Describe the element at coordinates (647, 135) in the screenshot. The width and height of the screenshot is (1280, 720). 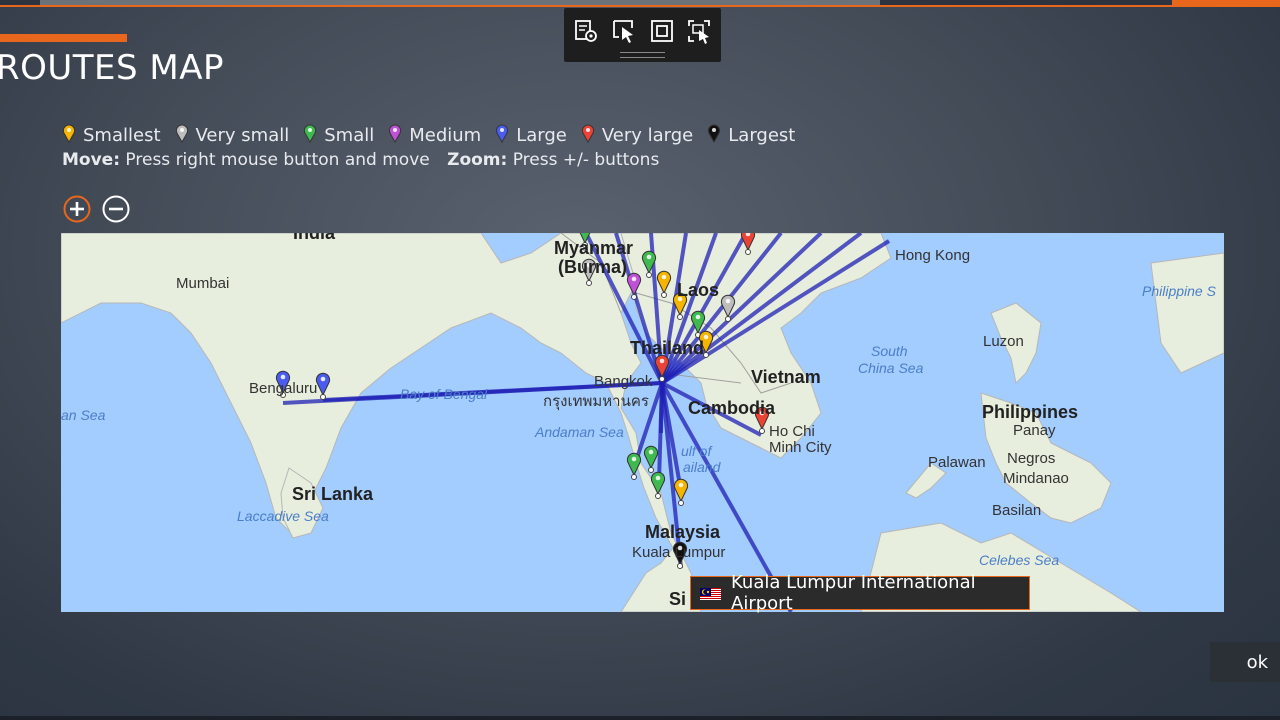
I see `legend-label: Very large` at that location.